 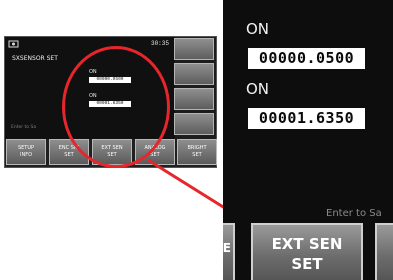 I want to click on zoom-sensor-1-value-field: 00000.0500, so click(x=306, y=58).